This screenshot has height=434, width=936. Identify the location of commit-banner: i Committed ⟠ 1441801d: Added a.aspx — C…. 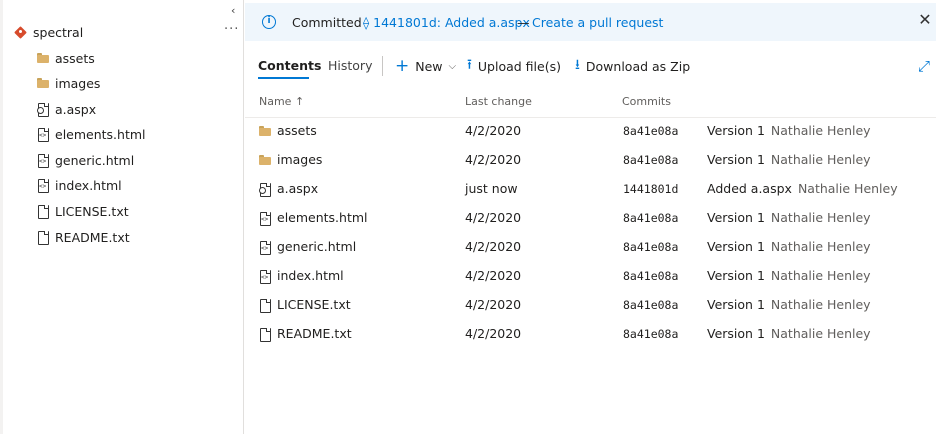
(590, 22).